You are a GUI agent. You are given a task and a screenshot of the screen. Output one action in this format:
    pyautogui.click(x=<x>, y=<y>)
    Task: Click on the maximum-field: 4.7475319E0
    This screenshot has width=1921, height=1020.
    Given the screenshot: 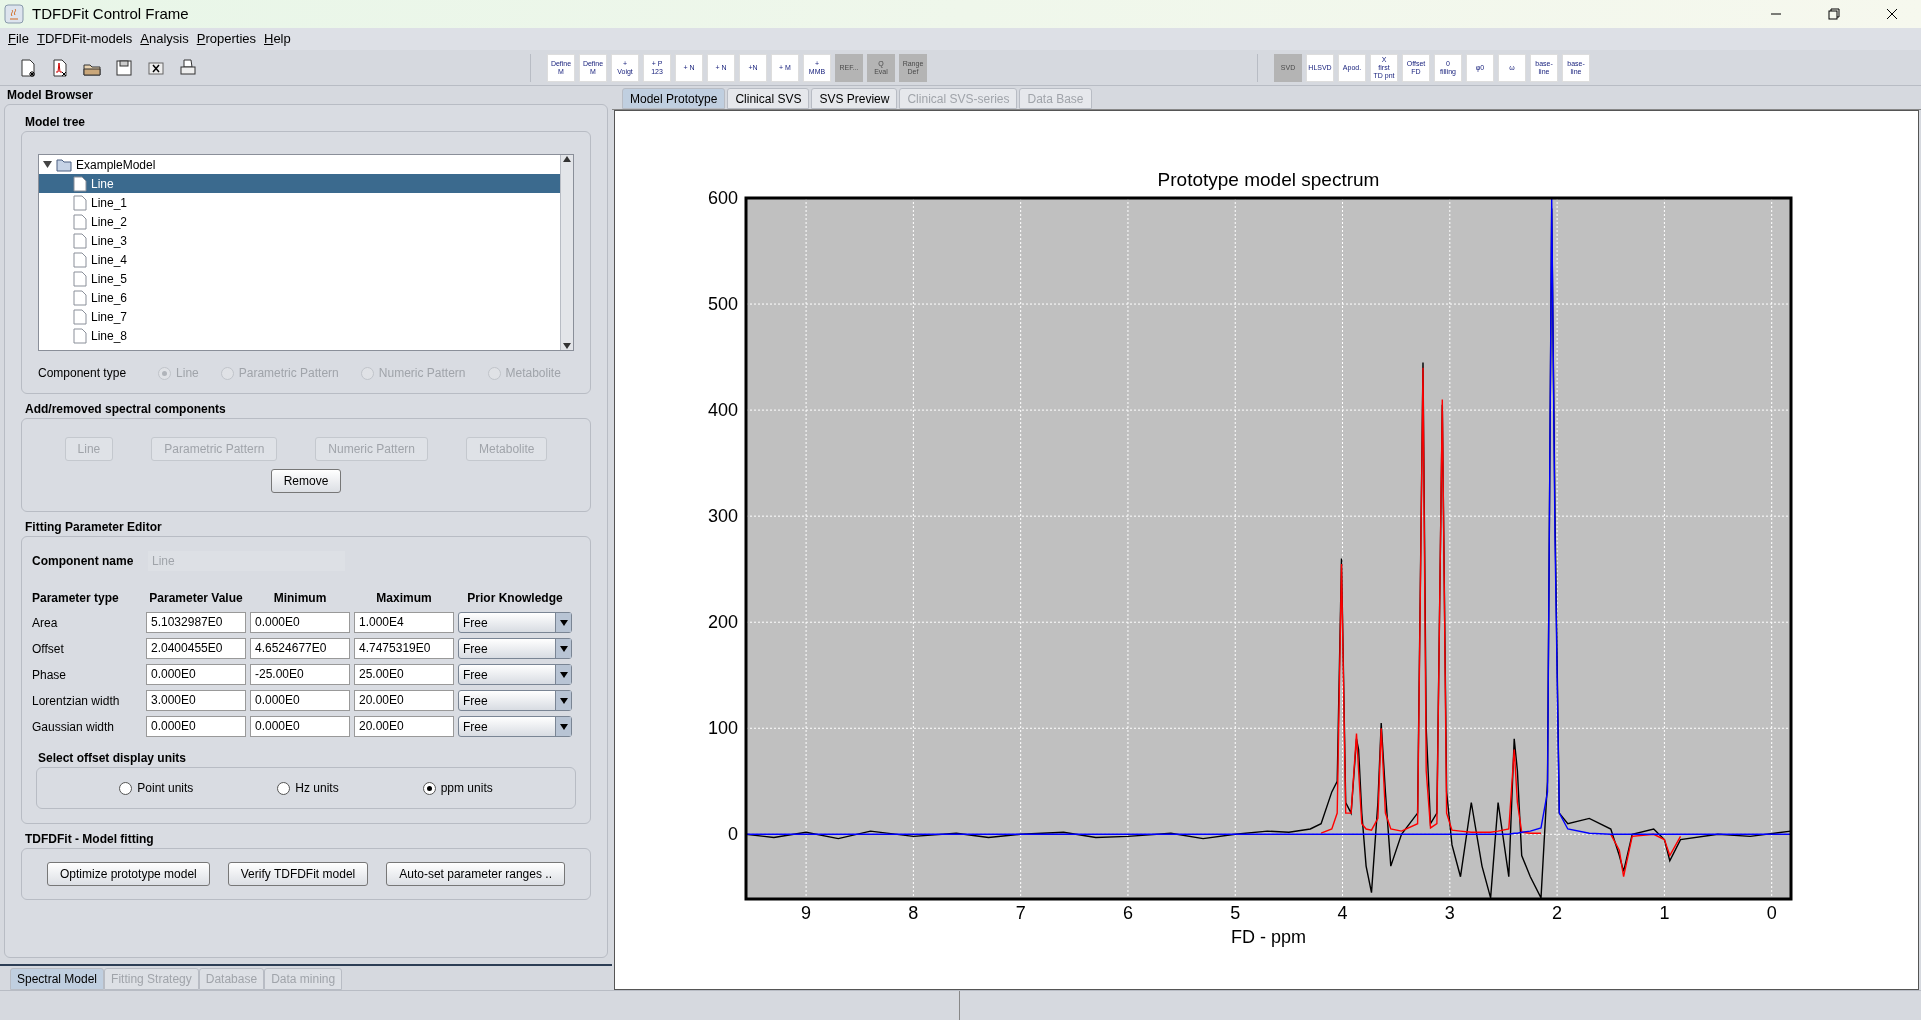 What is the action you would take?
    pyautogui.click(x=404, y=648)
    